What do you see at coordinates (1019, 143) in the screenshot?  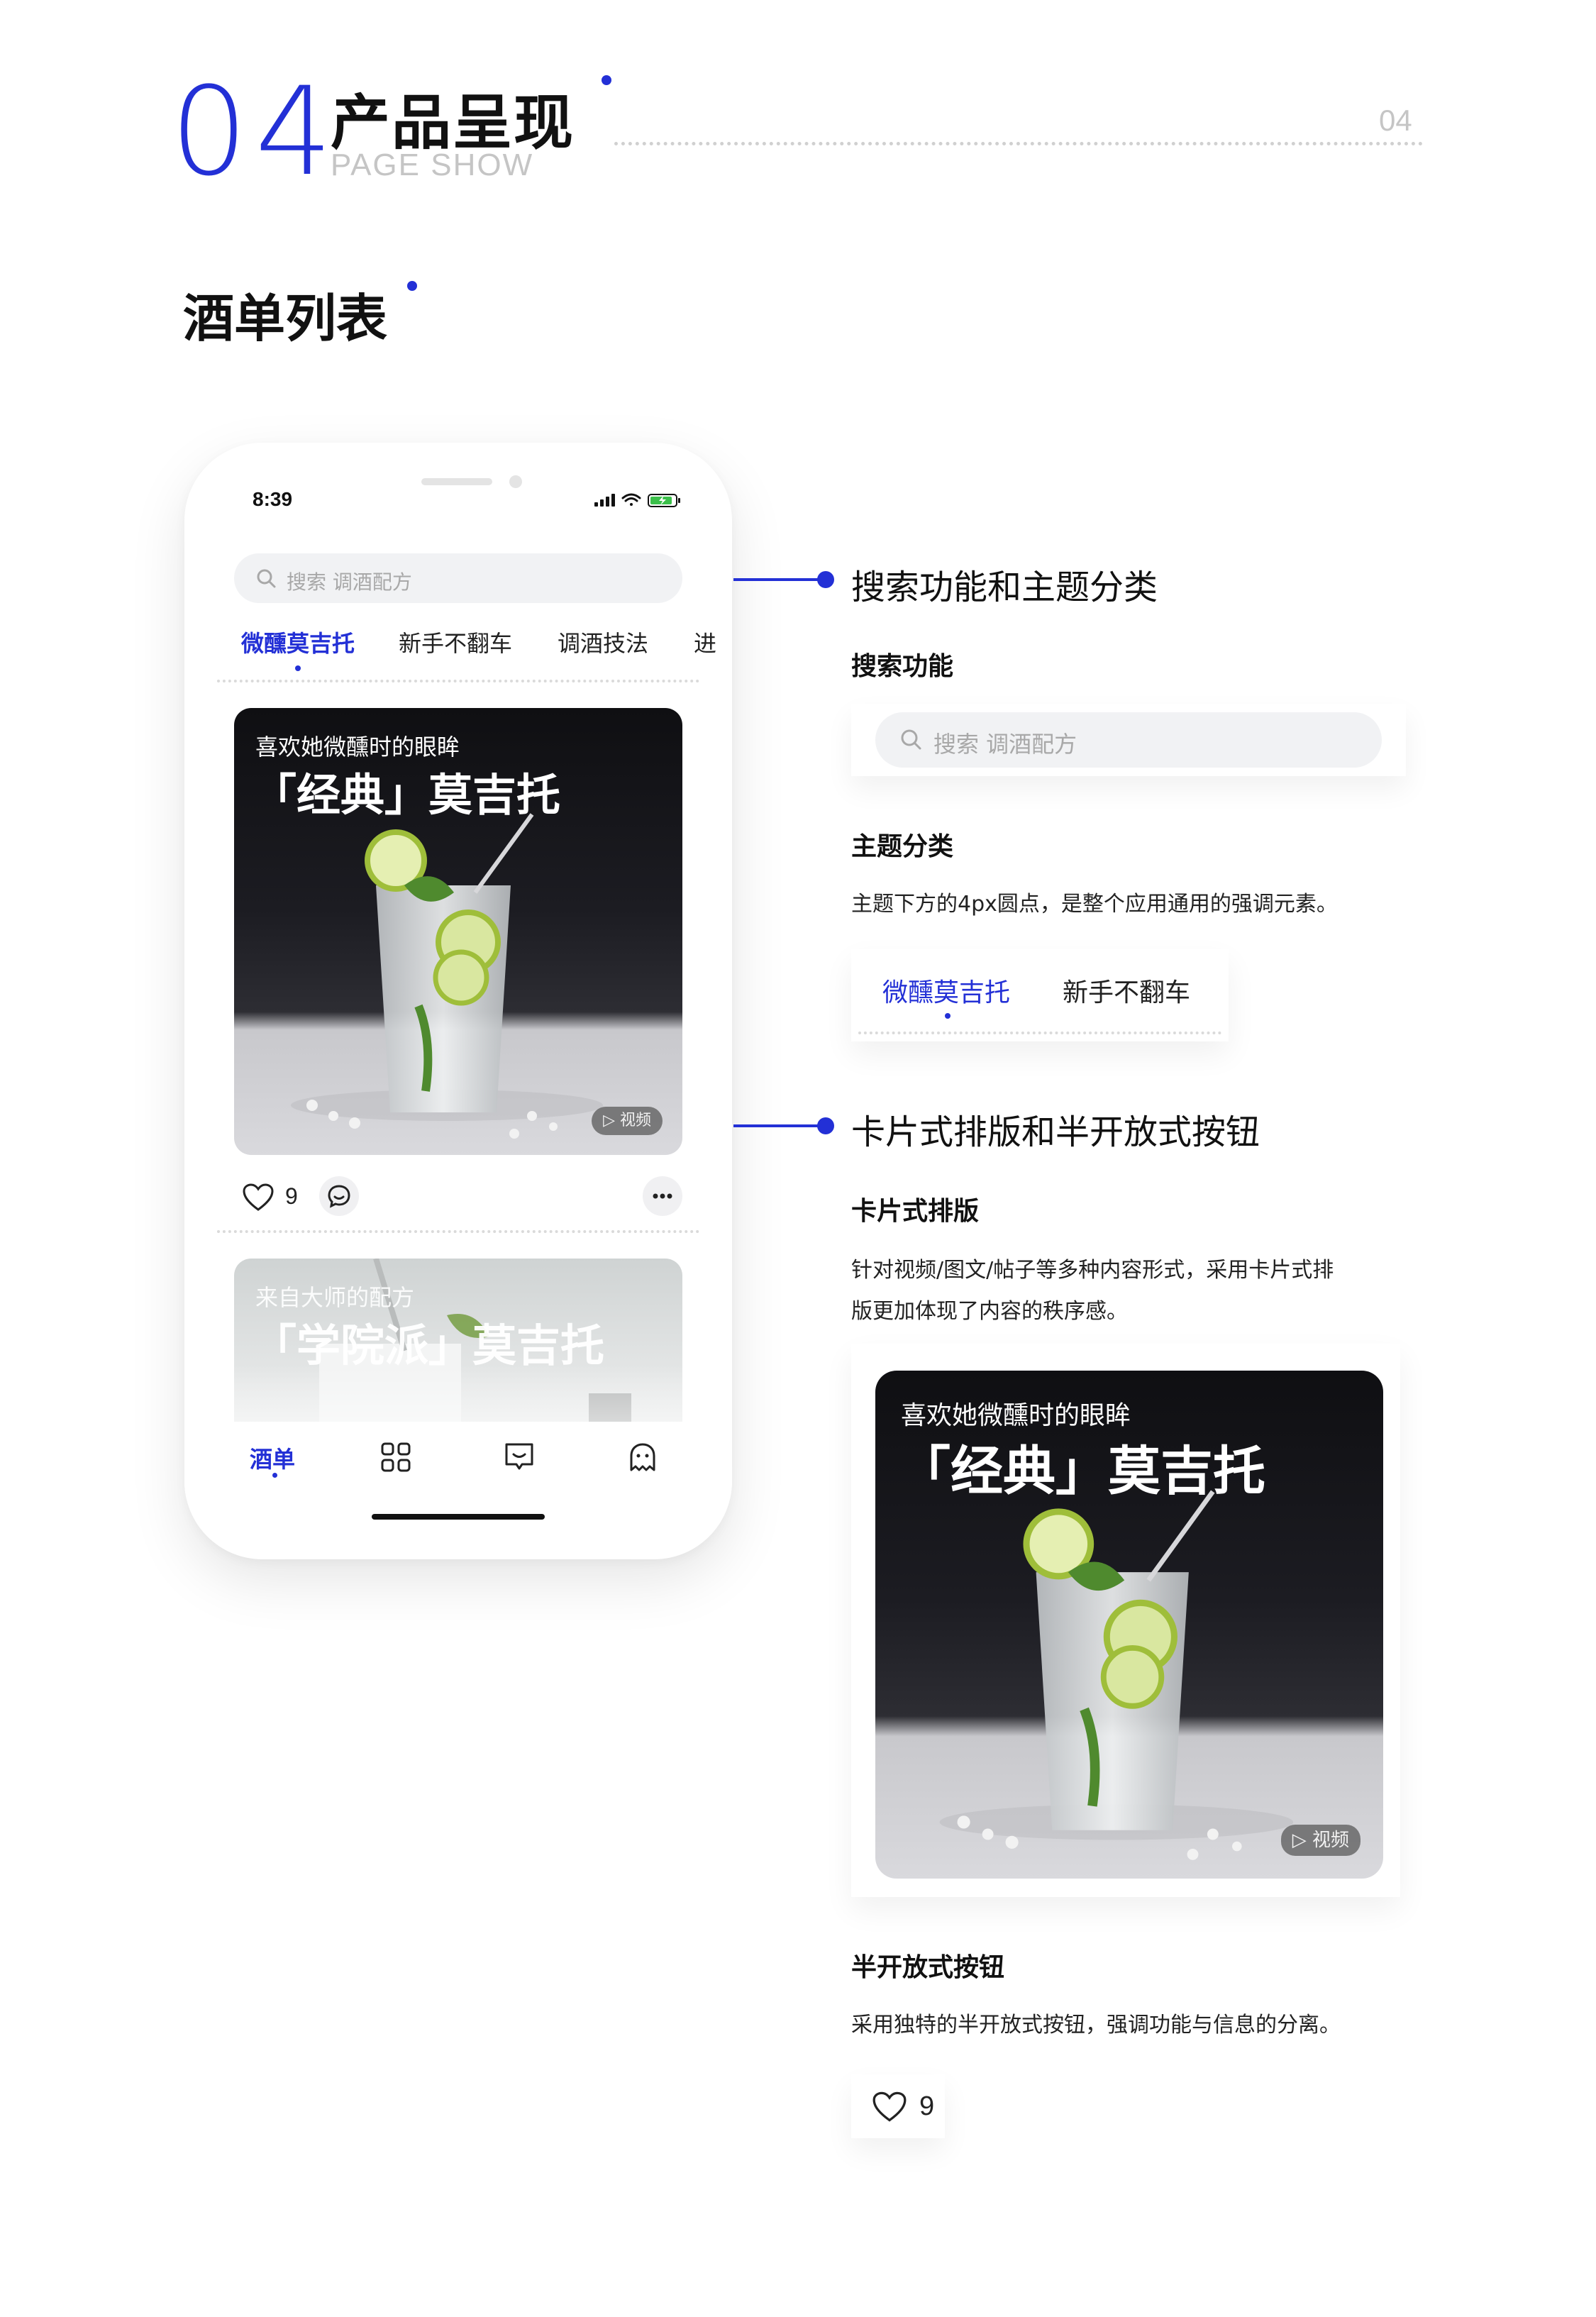 I see `header-dotted-divider` at bounding box center [1019, 143].